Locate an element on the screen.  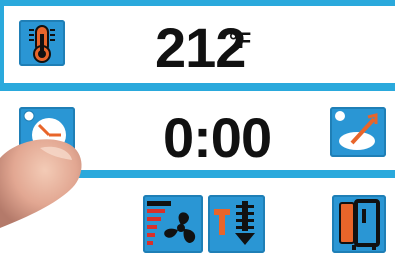
oven-door-icon is located at coordinates (359, 224).